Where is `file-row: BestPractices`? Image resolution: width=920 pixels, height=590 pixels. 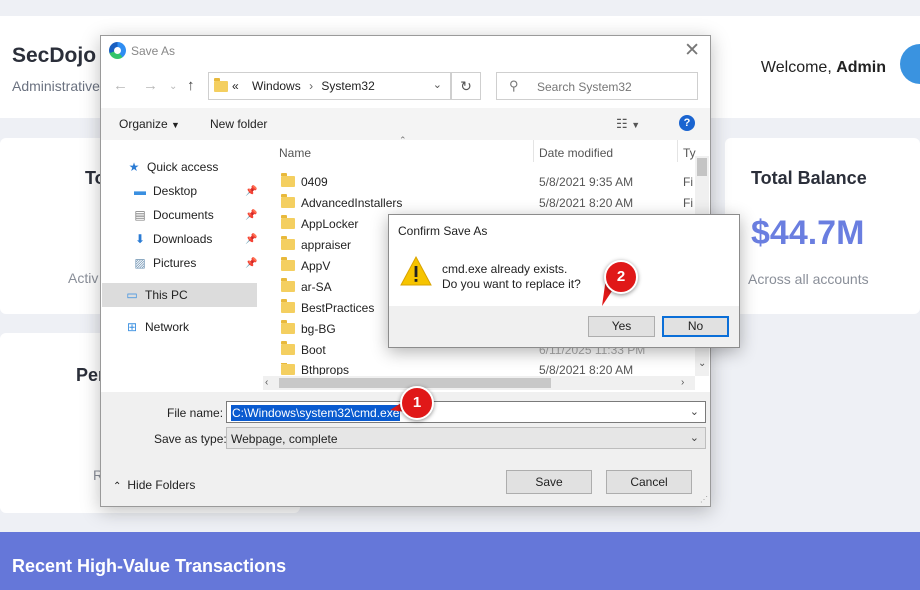
file-row: BestPractices is located at coordinates (327, 307).